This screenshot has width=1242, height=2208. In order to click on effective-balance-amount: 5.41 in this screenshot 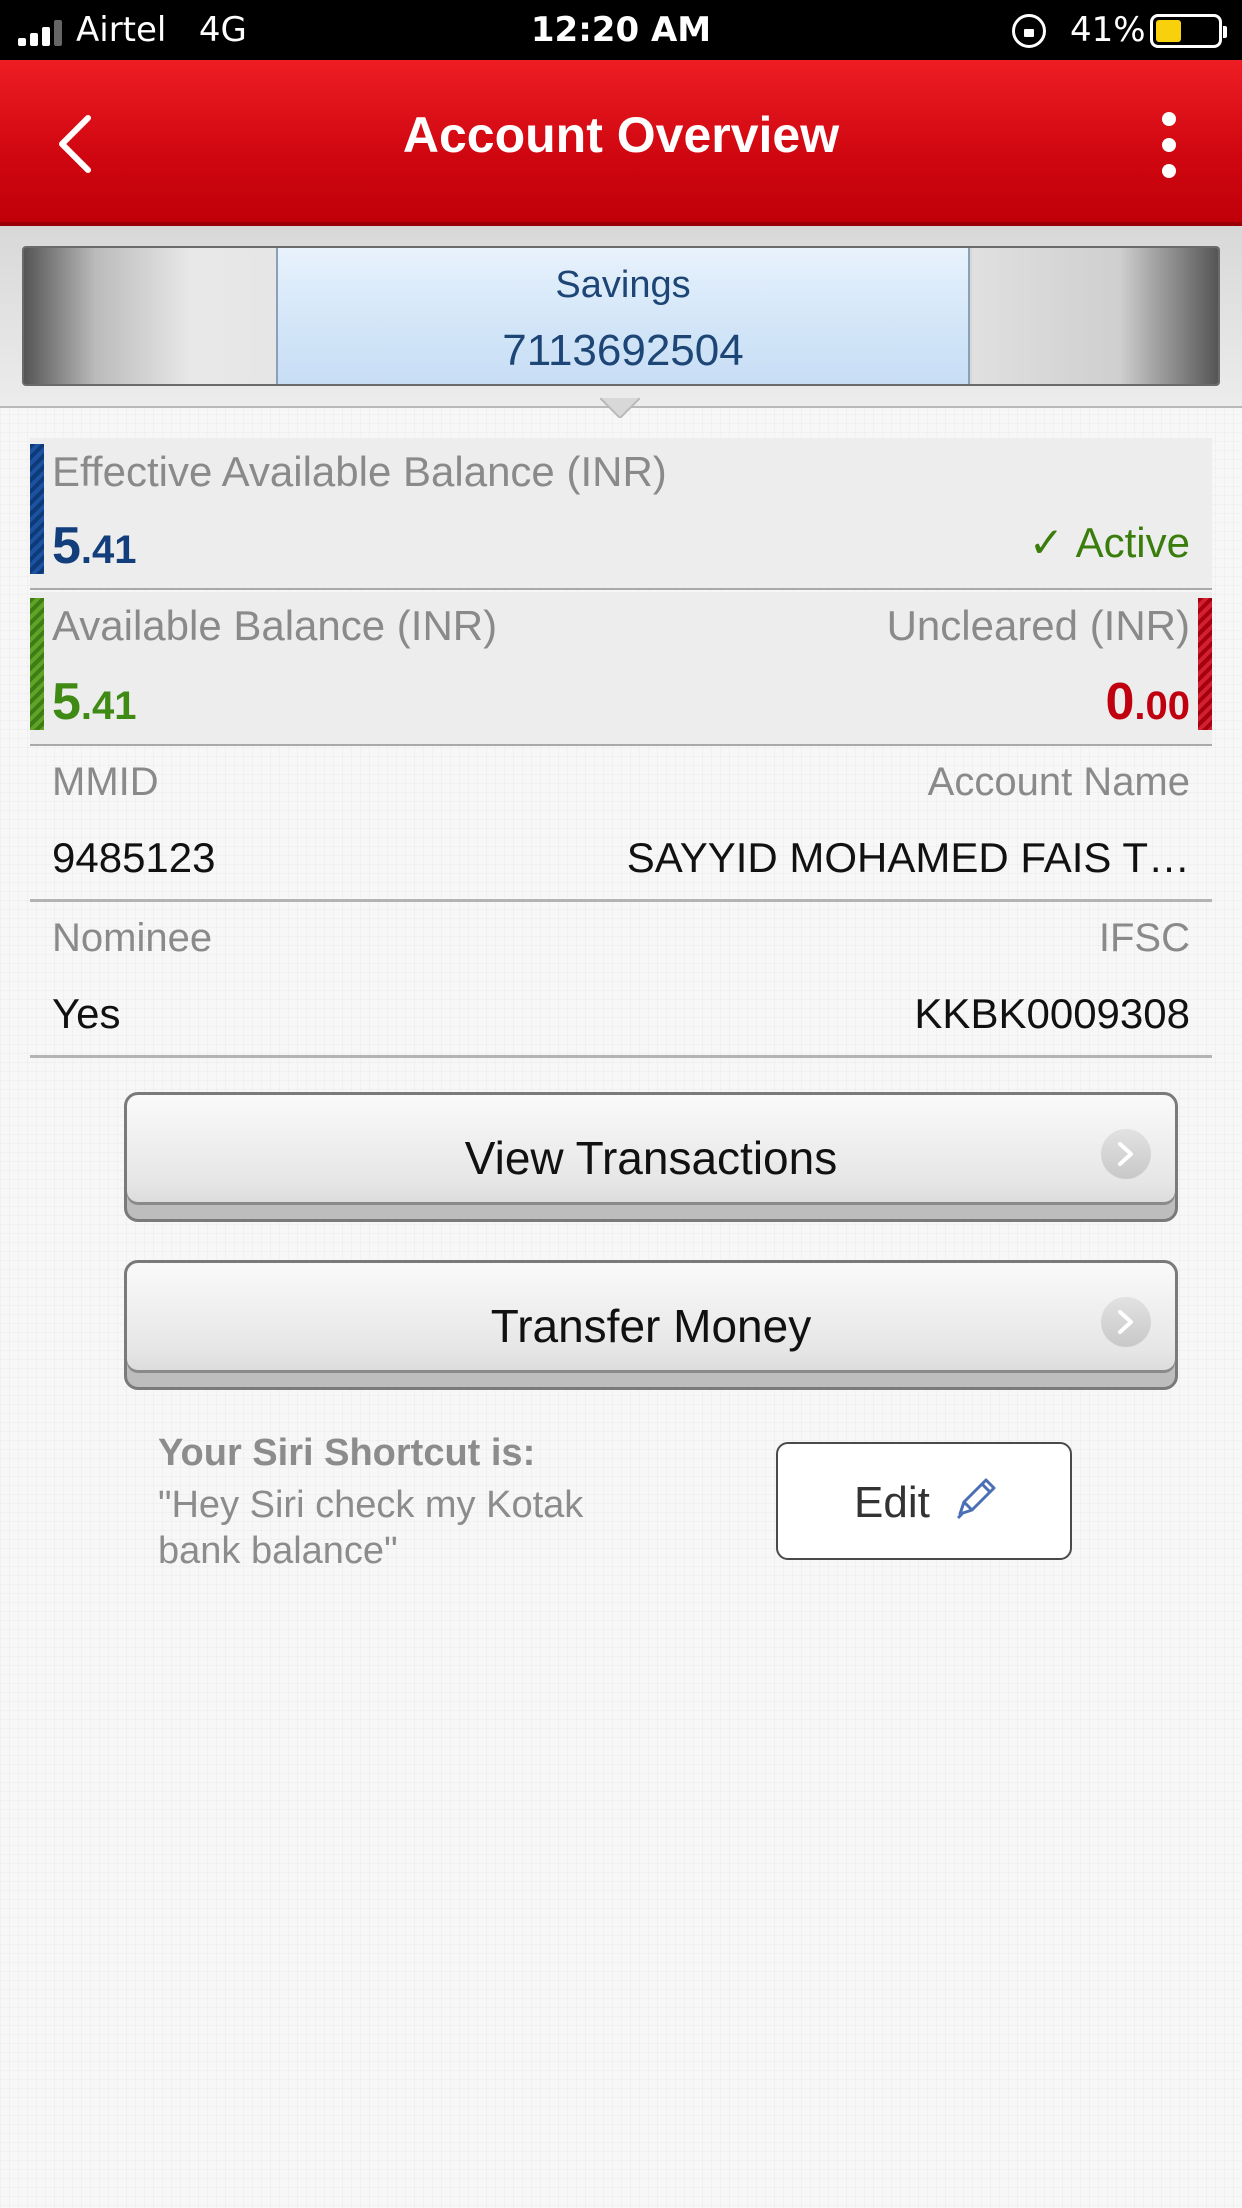, I will do `click(94, 546)`.